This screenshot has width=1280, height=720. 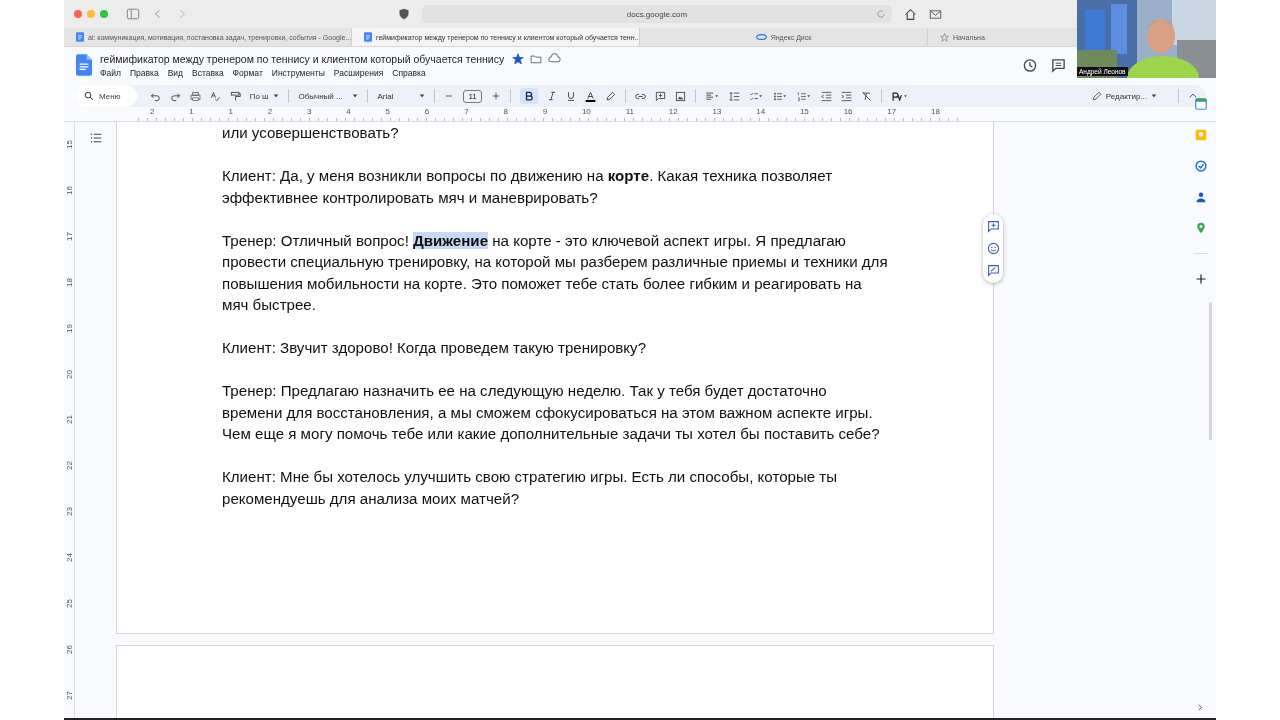 I want to click on print-icon, so click(x=195, y=96).